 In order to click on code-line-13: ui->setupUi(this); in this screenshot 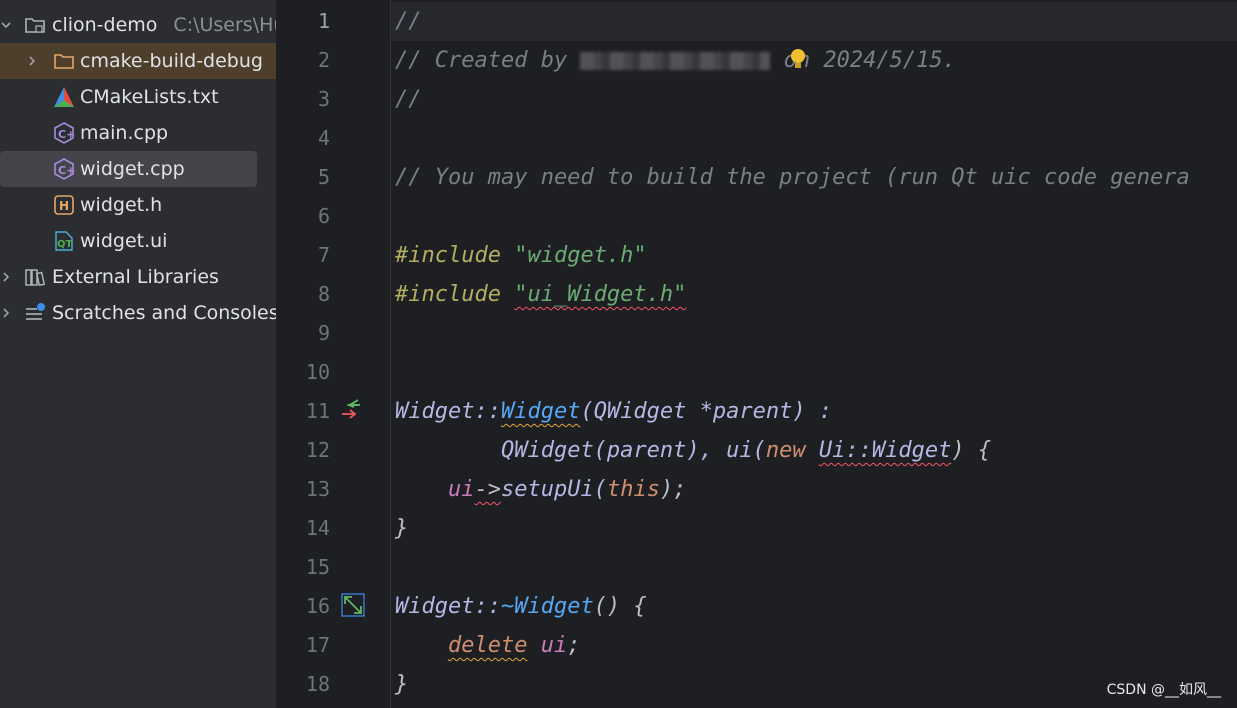, I will do `click(540, 489)`.